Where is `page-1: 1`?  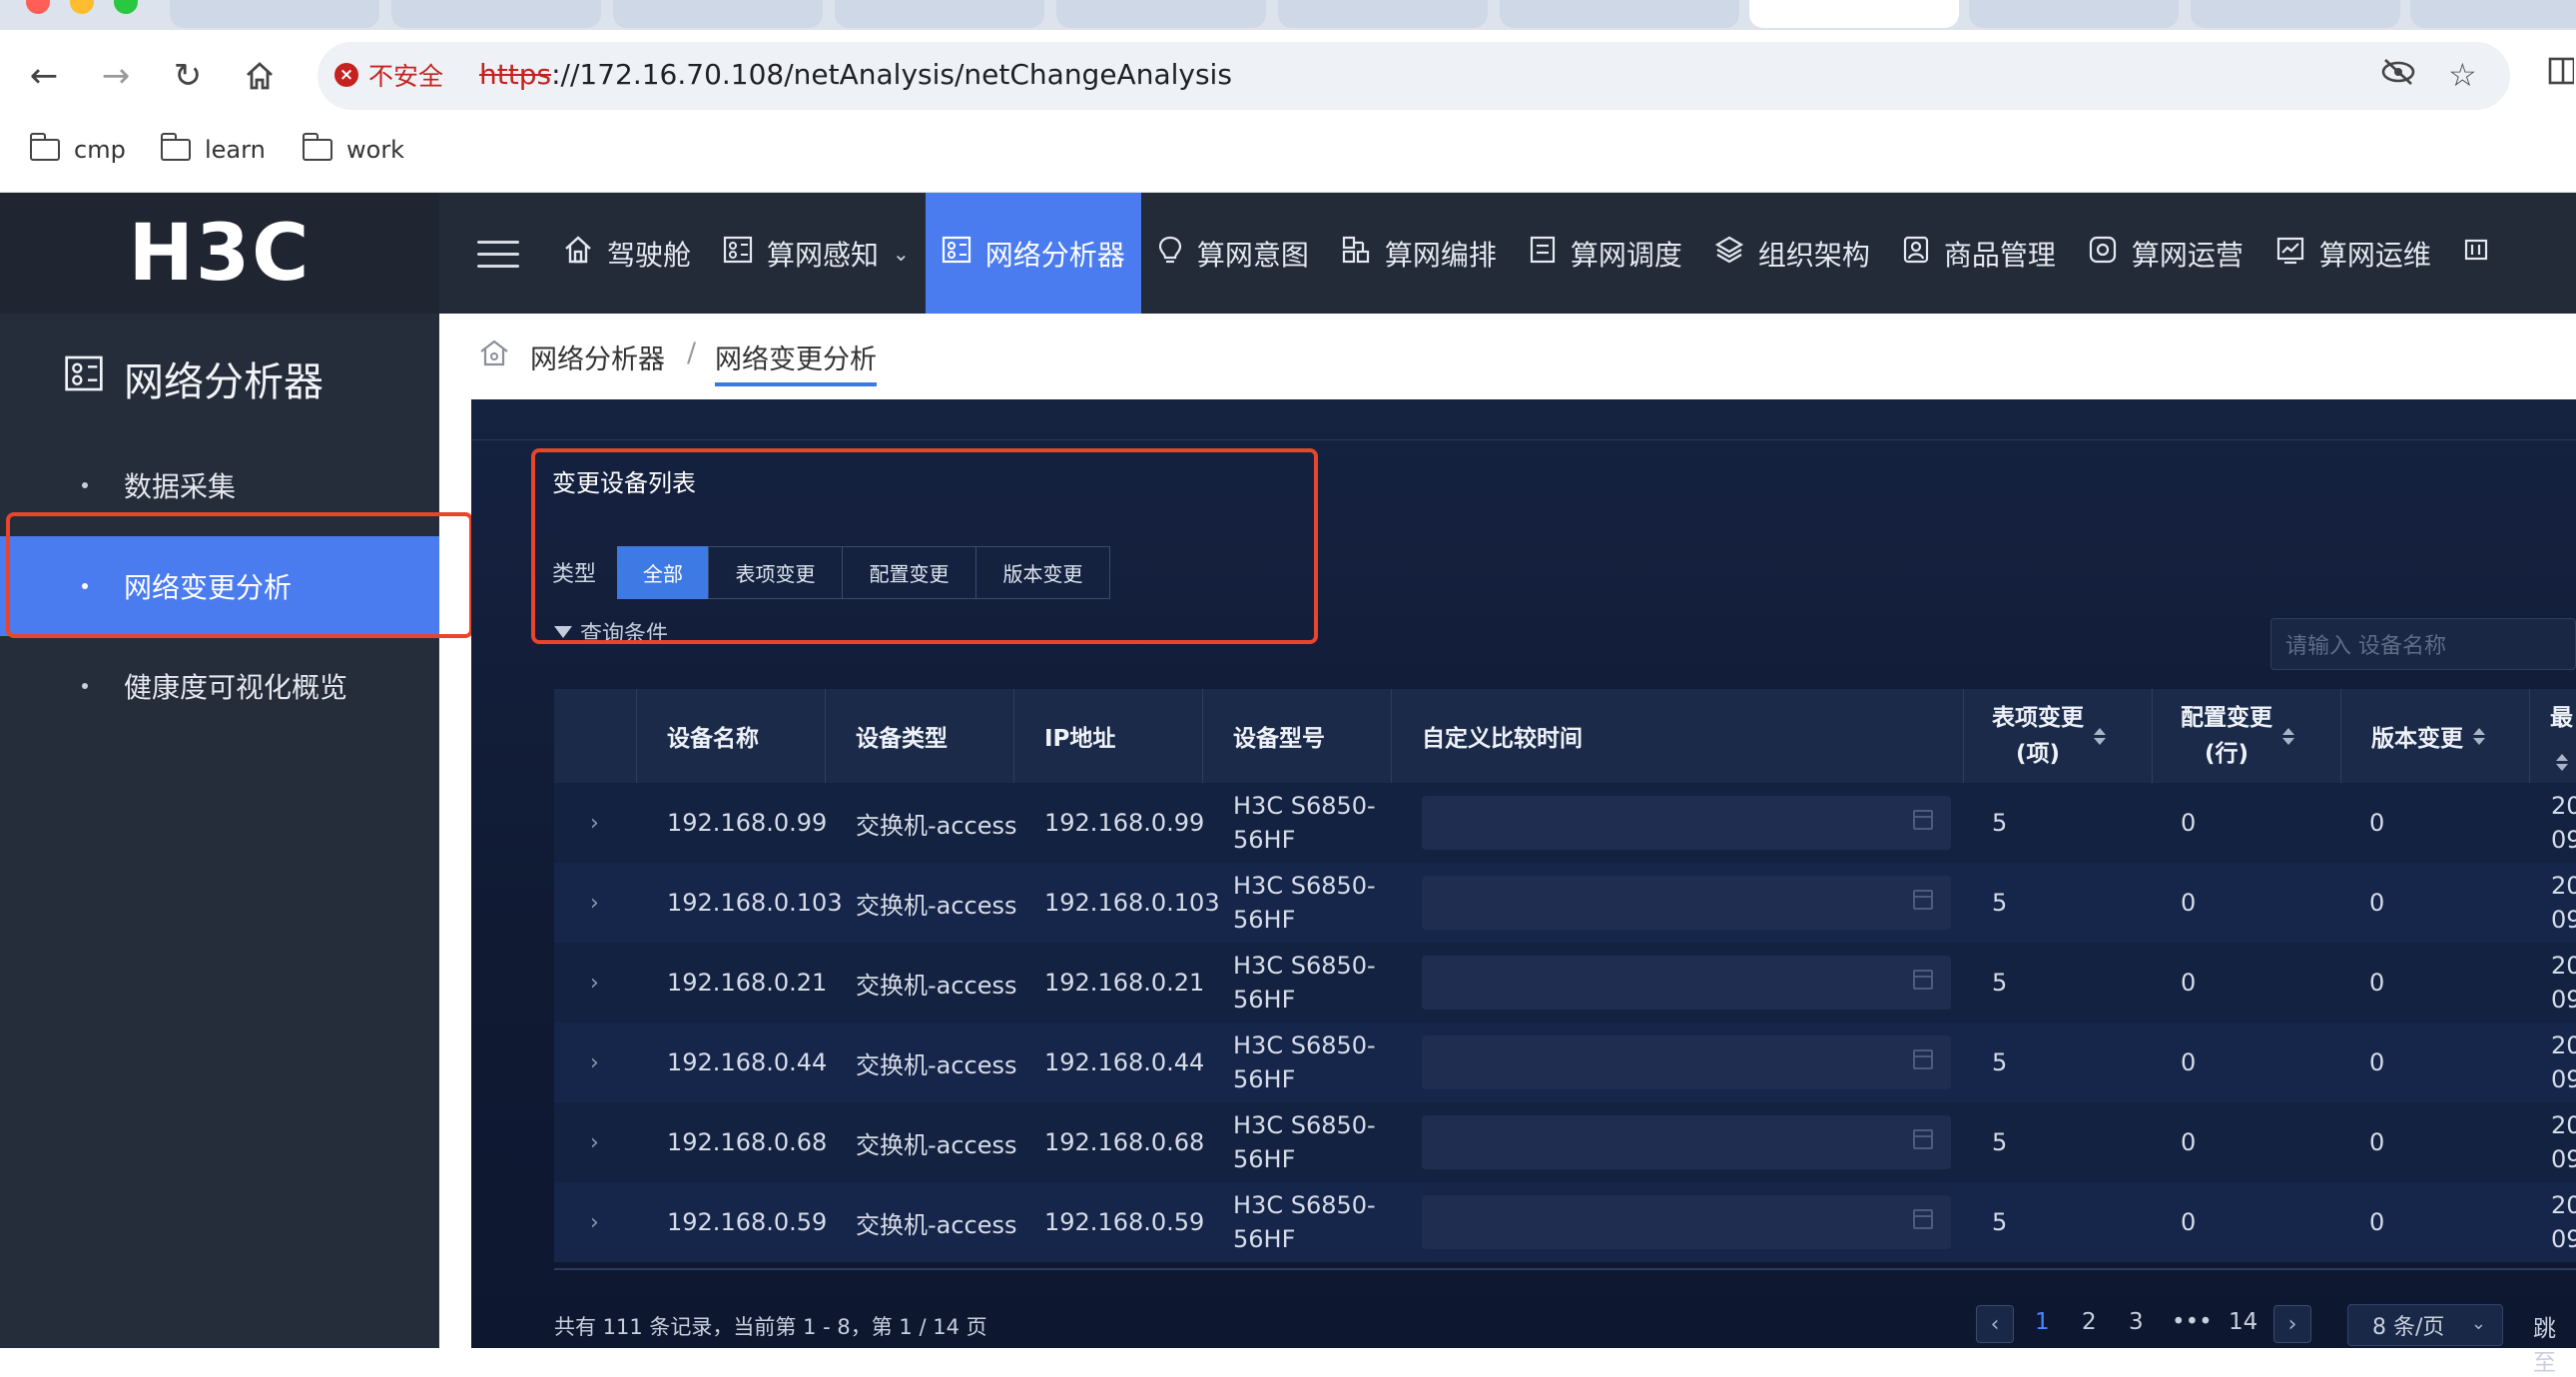
page-1: 1 is located at coordinates (2043, 1322).